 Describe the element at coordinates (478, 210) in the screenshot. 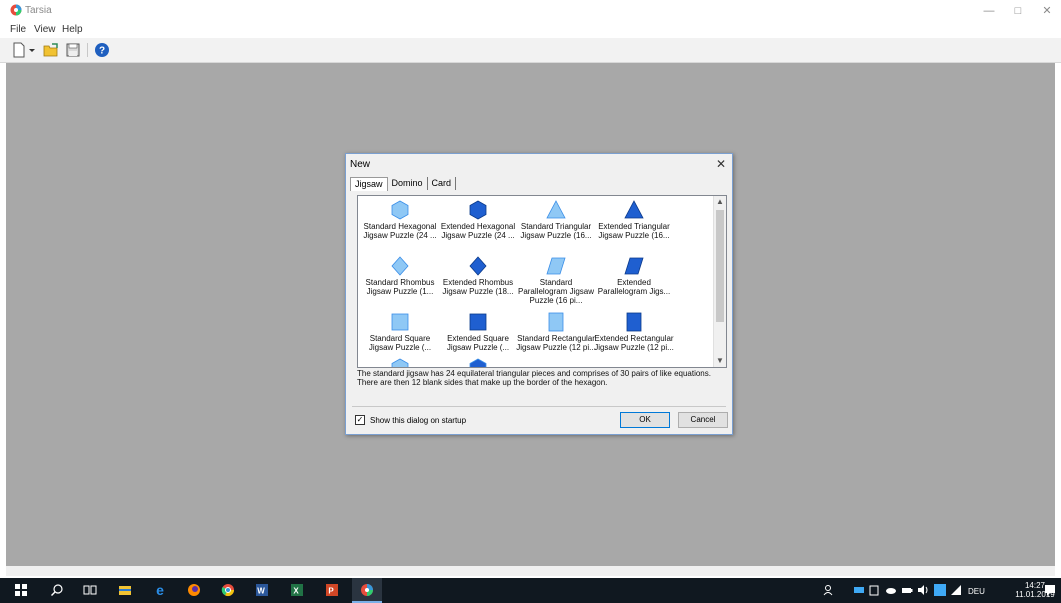

I see `hexagon-large-icon` at that location.